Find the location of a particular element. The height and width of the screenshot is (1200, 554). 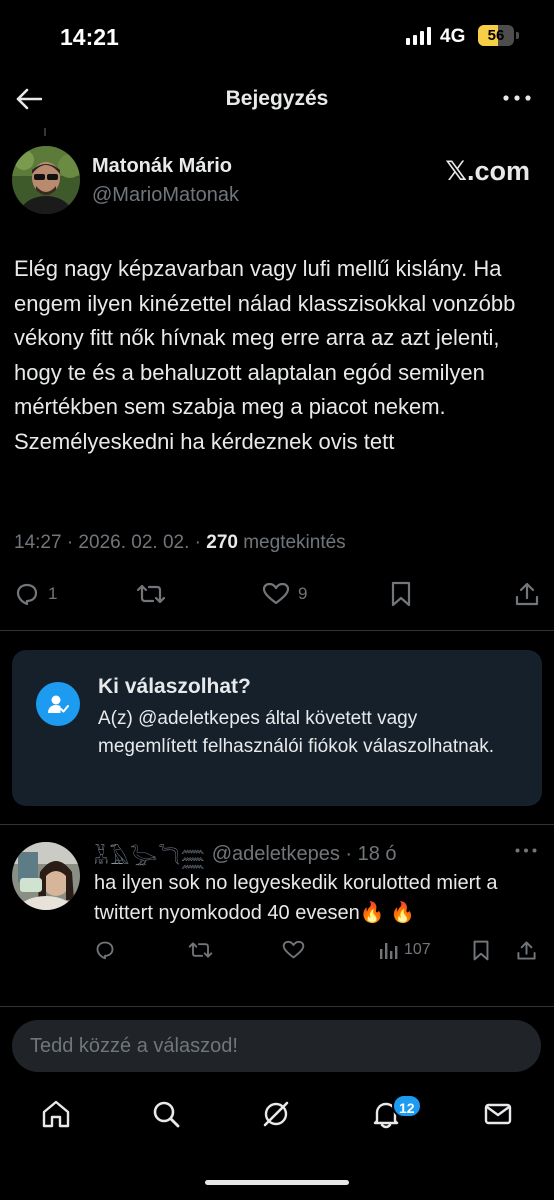

status-bar: 14:21 4G 56 is located at coordinates (277, 35).